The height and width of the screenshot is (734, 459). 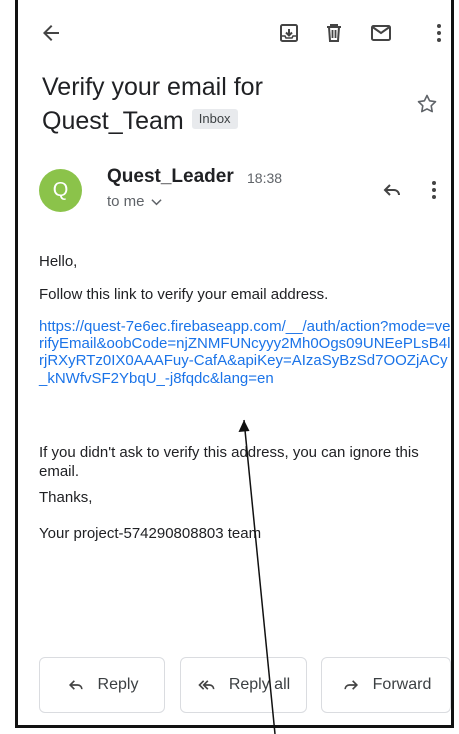 I want to click on delete-icon, so click(x=334, y=33).